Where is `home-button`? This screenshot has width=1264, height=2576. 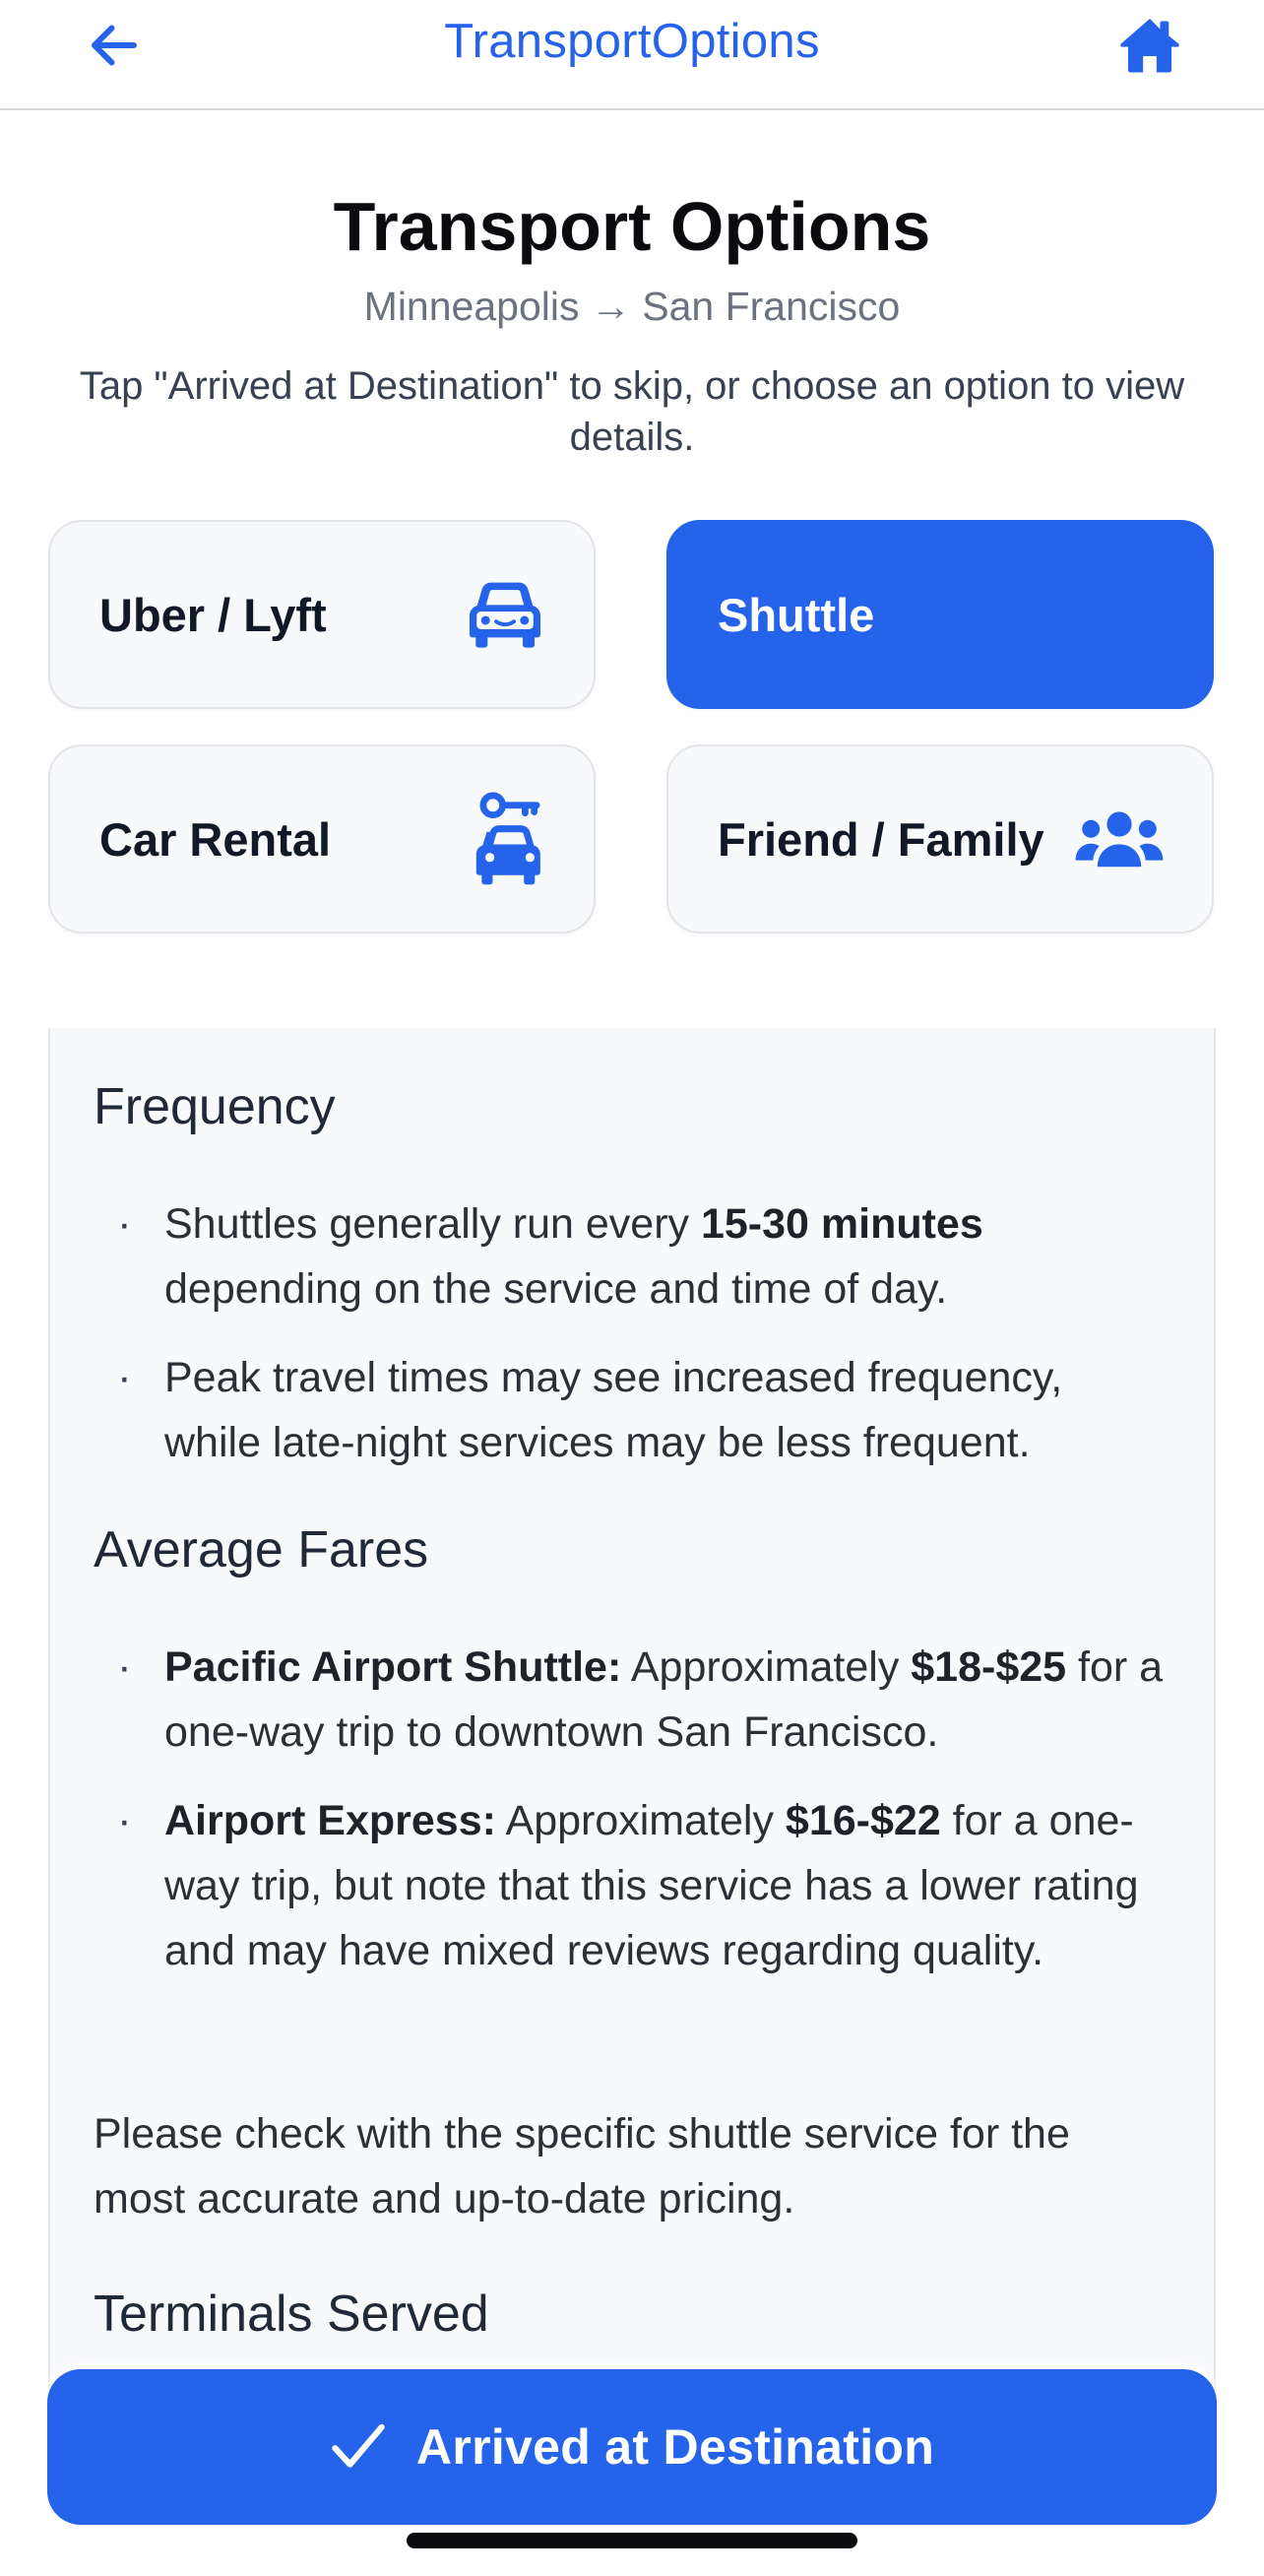
home-button is located at coordinates (1149, 45).